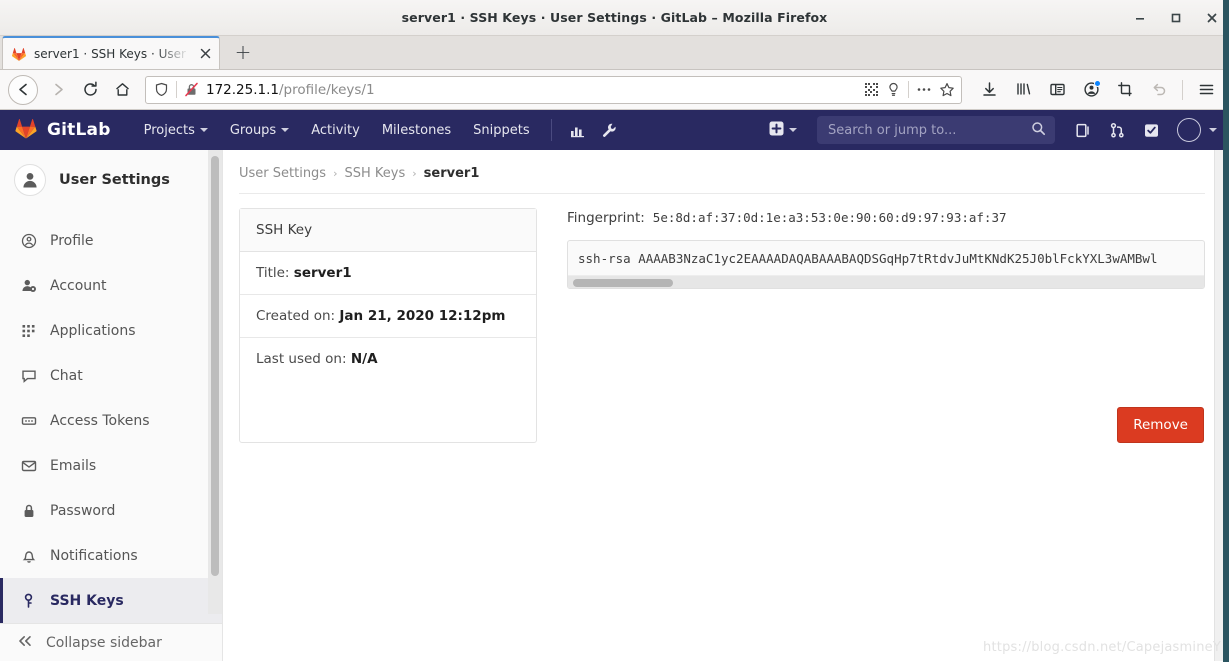  Describe the element at coordinates (243, 52) in the screenshot. I see `new-tab-button: +` at that location.